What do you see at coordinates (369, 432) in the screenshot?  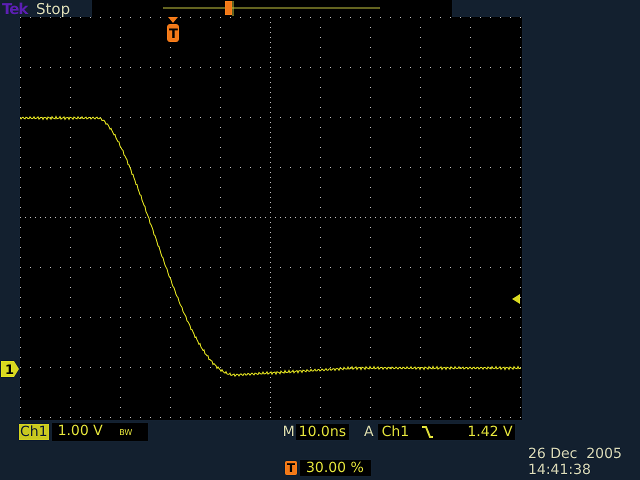 I see `trigger-label: A` at bounding box center [369, 432].